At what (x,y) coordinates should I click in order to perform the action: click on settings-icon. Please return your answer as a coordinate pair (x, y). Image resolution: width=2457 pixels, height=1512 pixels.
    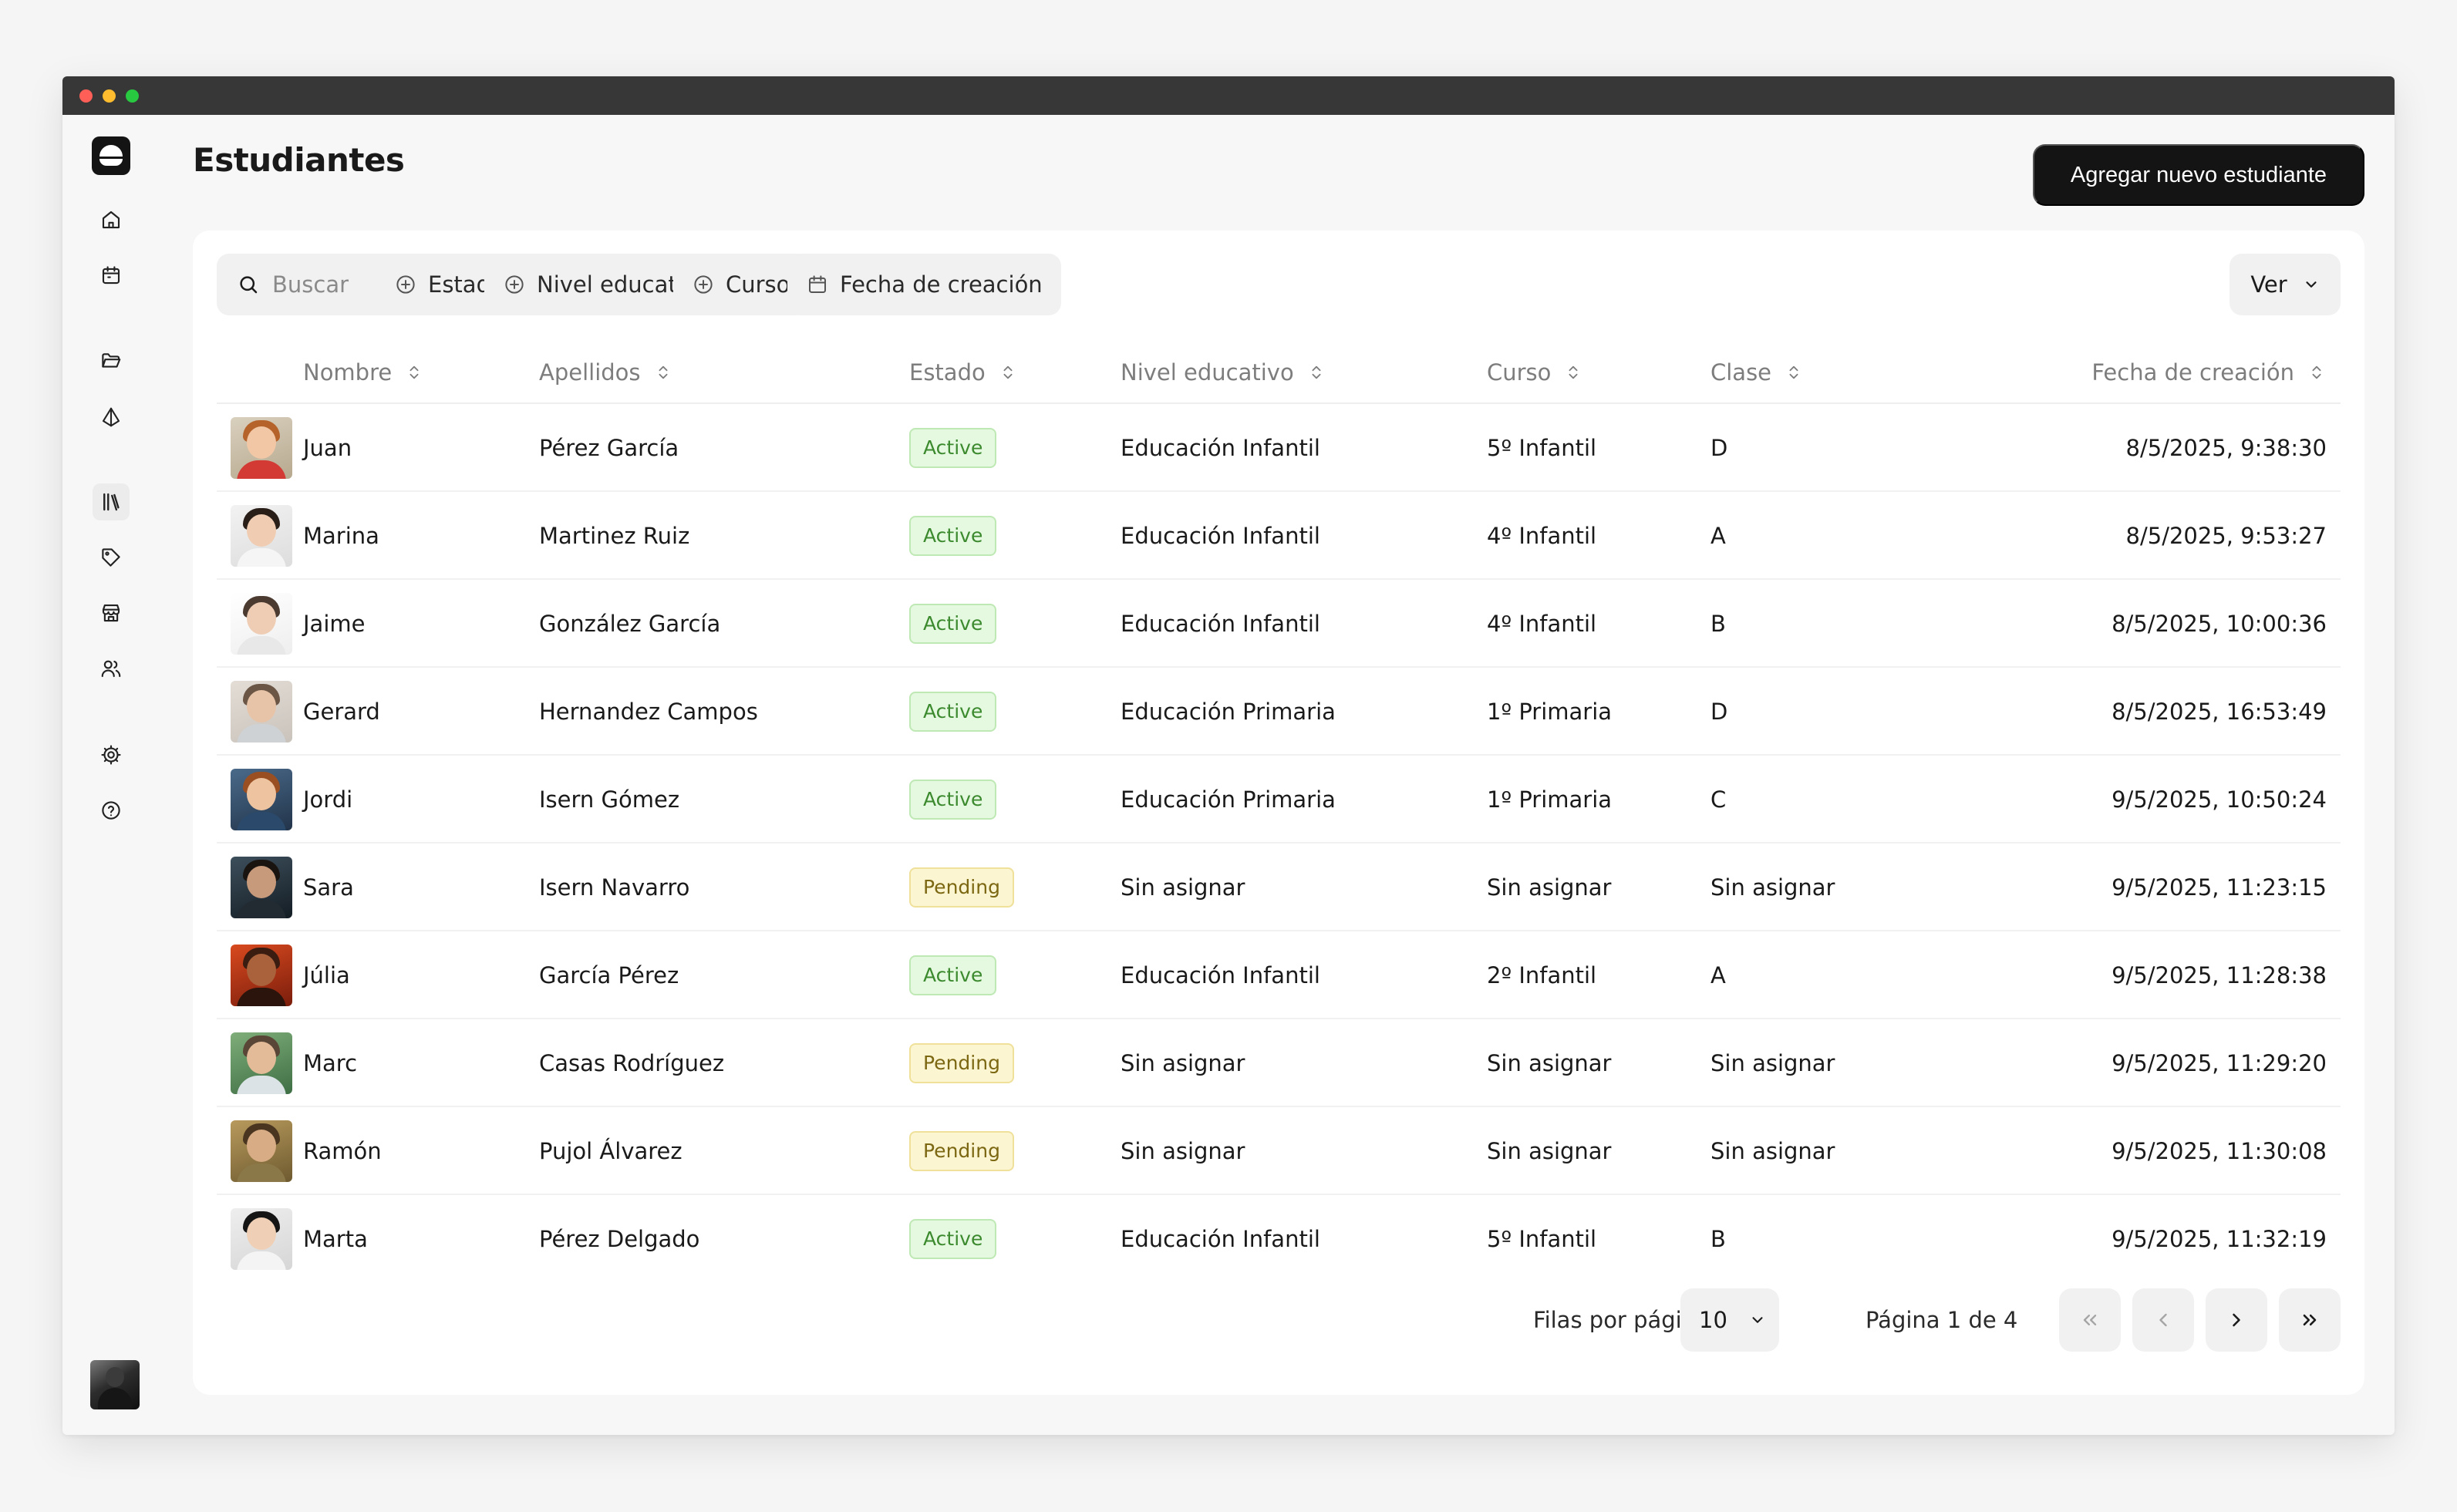
    Looking at the image, I should click on (111, 754).